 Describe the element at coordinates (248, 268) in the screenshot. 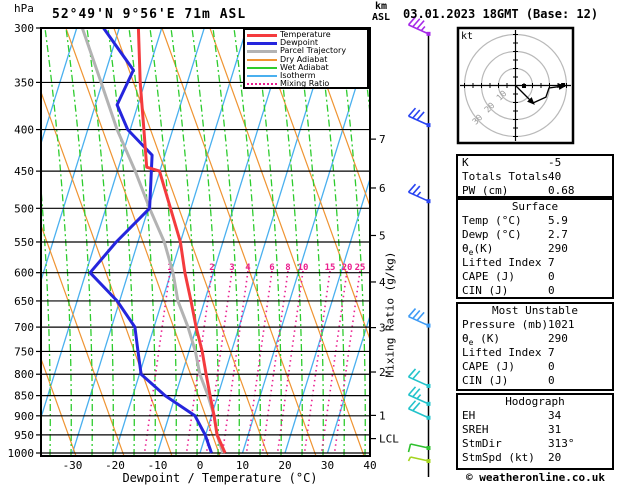

I see `mixing-ratio-value-label: 4` at that location.